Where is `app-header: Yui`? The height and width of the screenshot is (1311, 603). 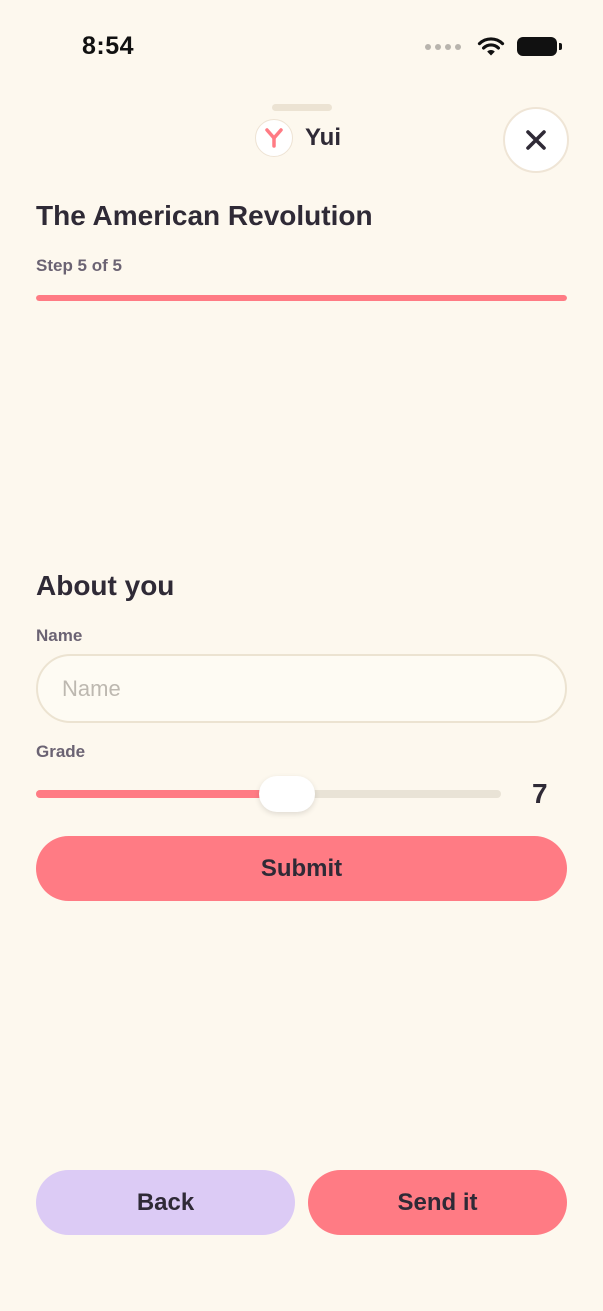 app-header: Yui is located at coordinates (301, 140).